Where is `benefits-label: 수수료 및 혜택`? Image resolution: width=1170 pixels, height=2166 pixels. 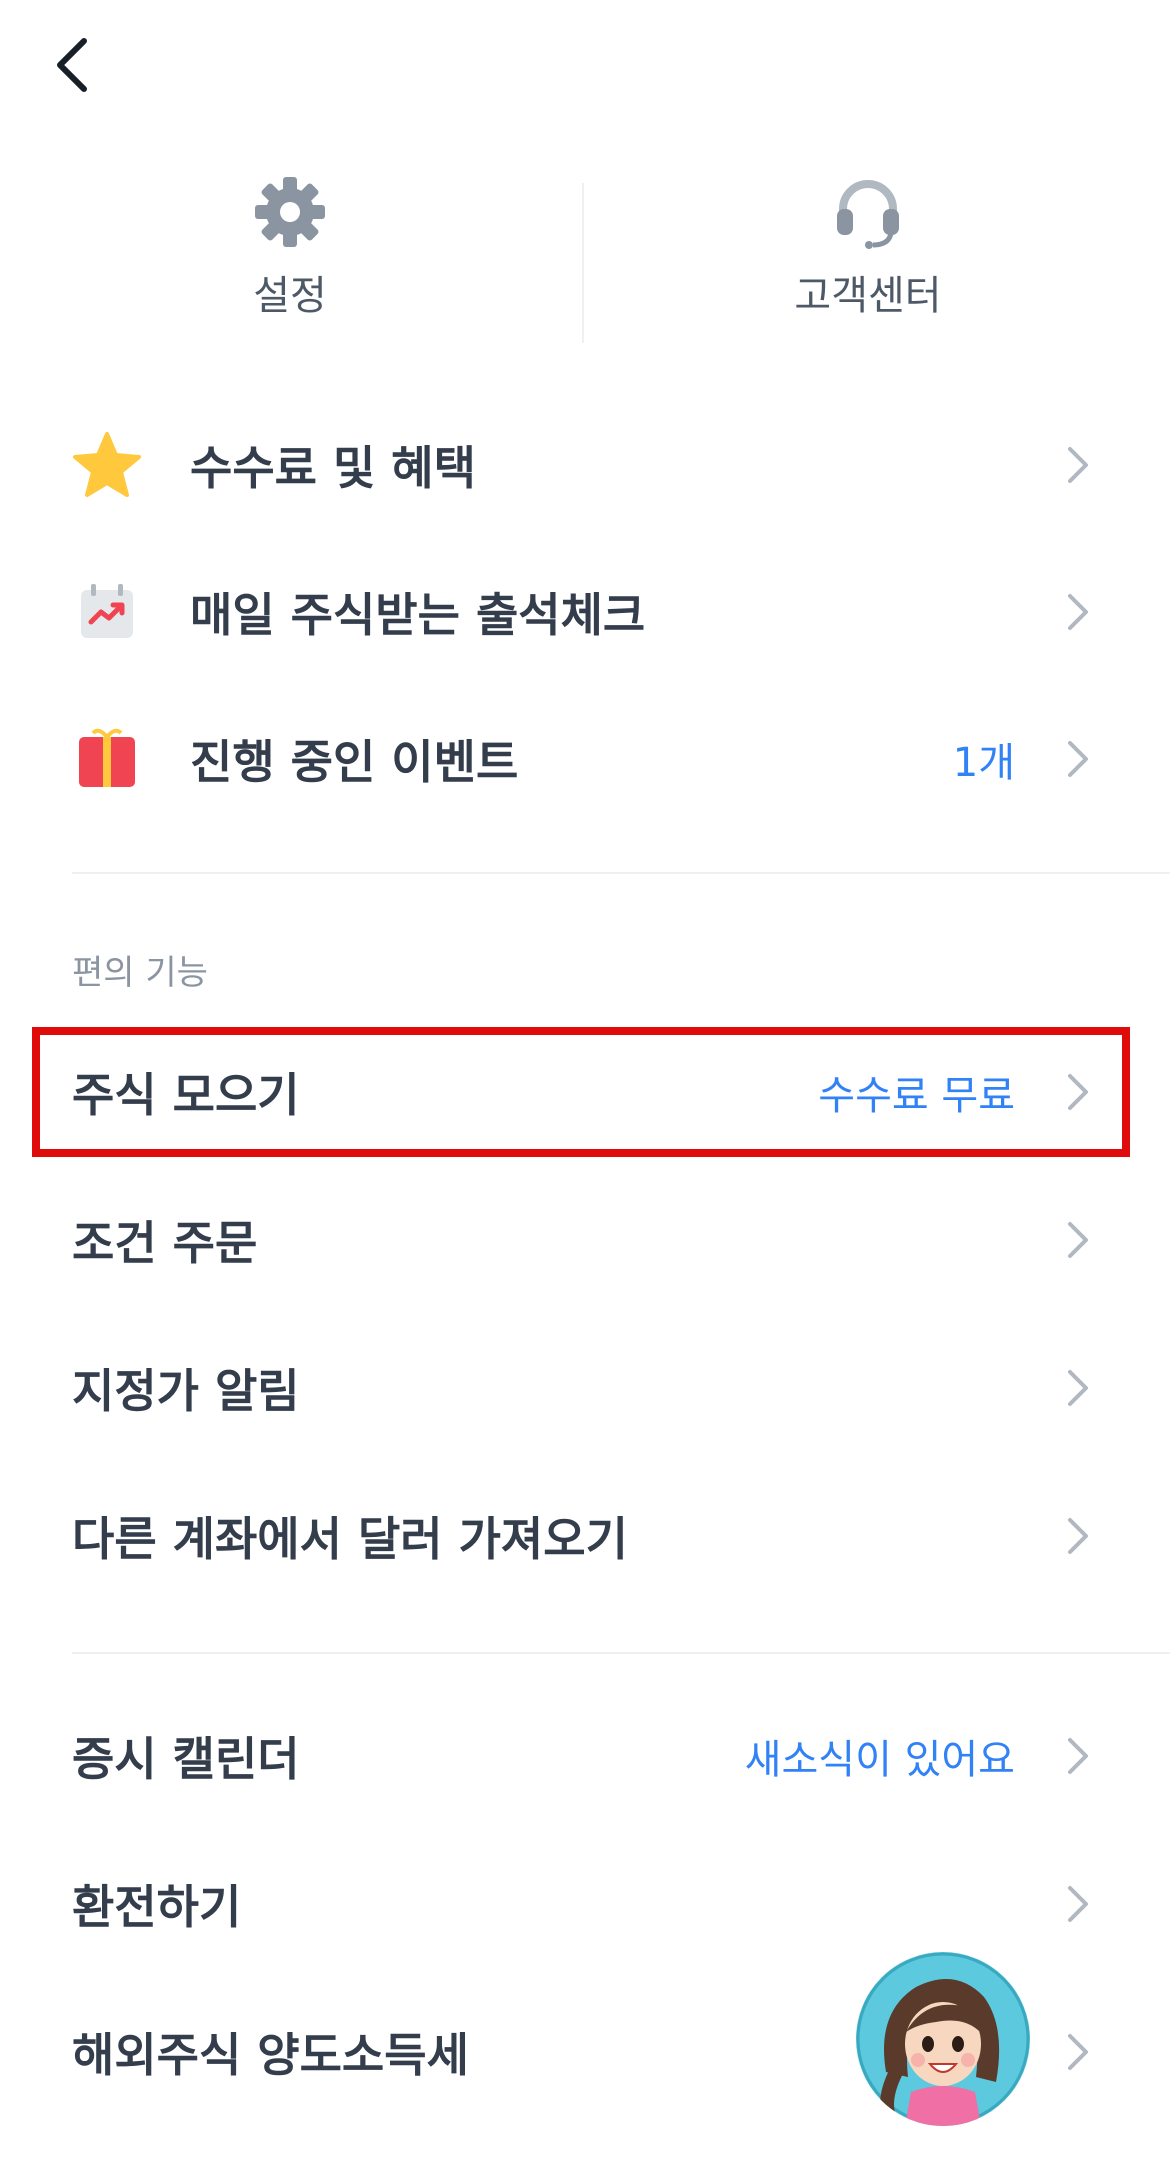 benefits-label: 수수료 및 혜택 is located at coordinates (333, 468).